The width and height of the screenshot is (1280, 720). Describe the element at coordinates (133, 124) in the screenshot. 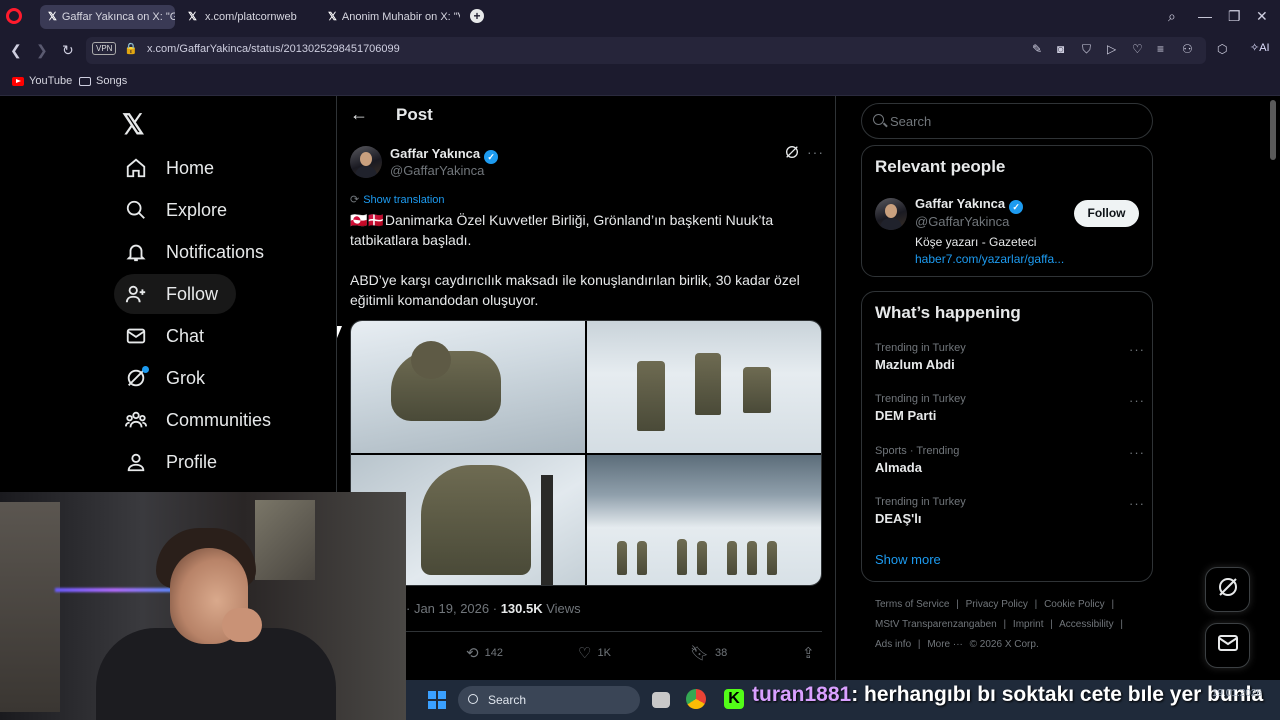

I see `x-logo-icon: 𝕏` at that location.